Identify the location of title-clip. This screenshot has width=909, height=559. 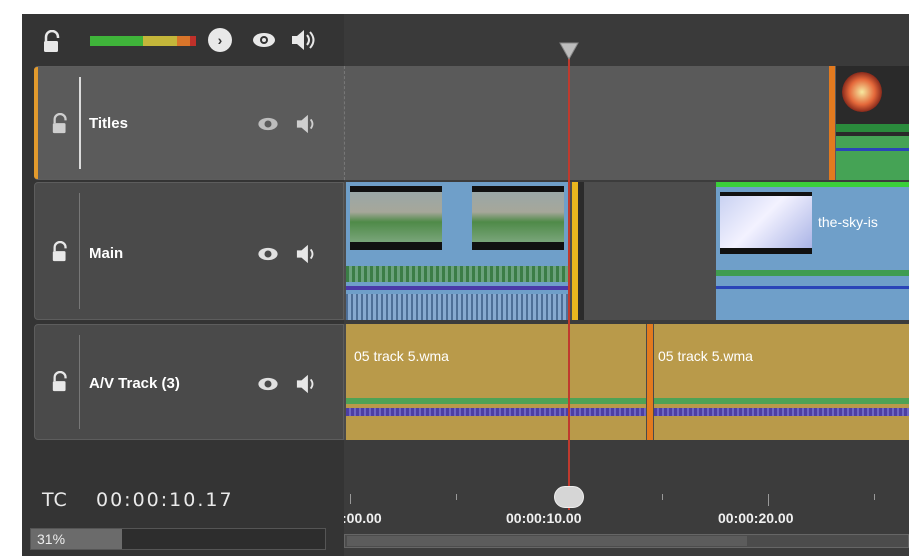
(872, 123).